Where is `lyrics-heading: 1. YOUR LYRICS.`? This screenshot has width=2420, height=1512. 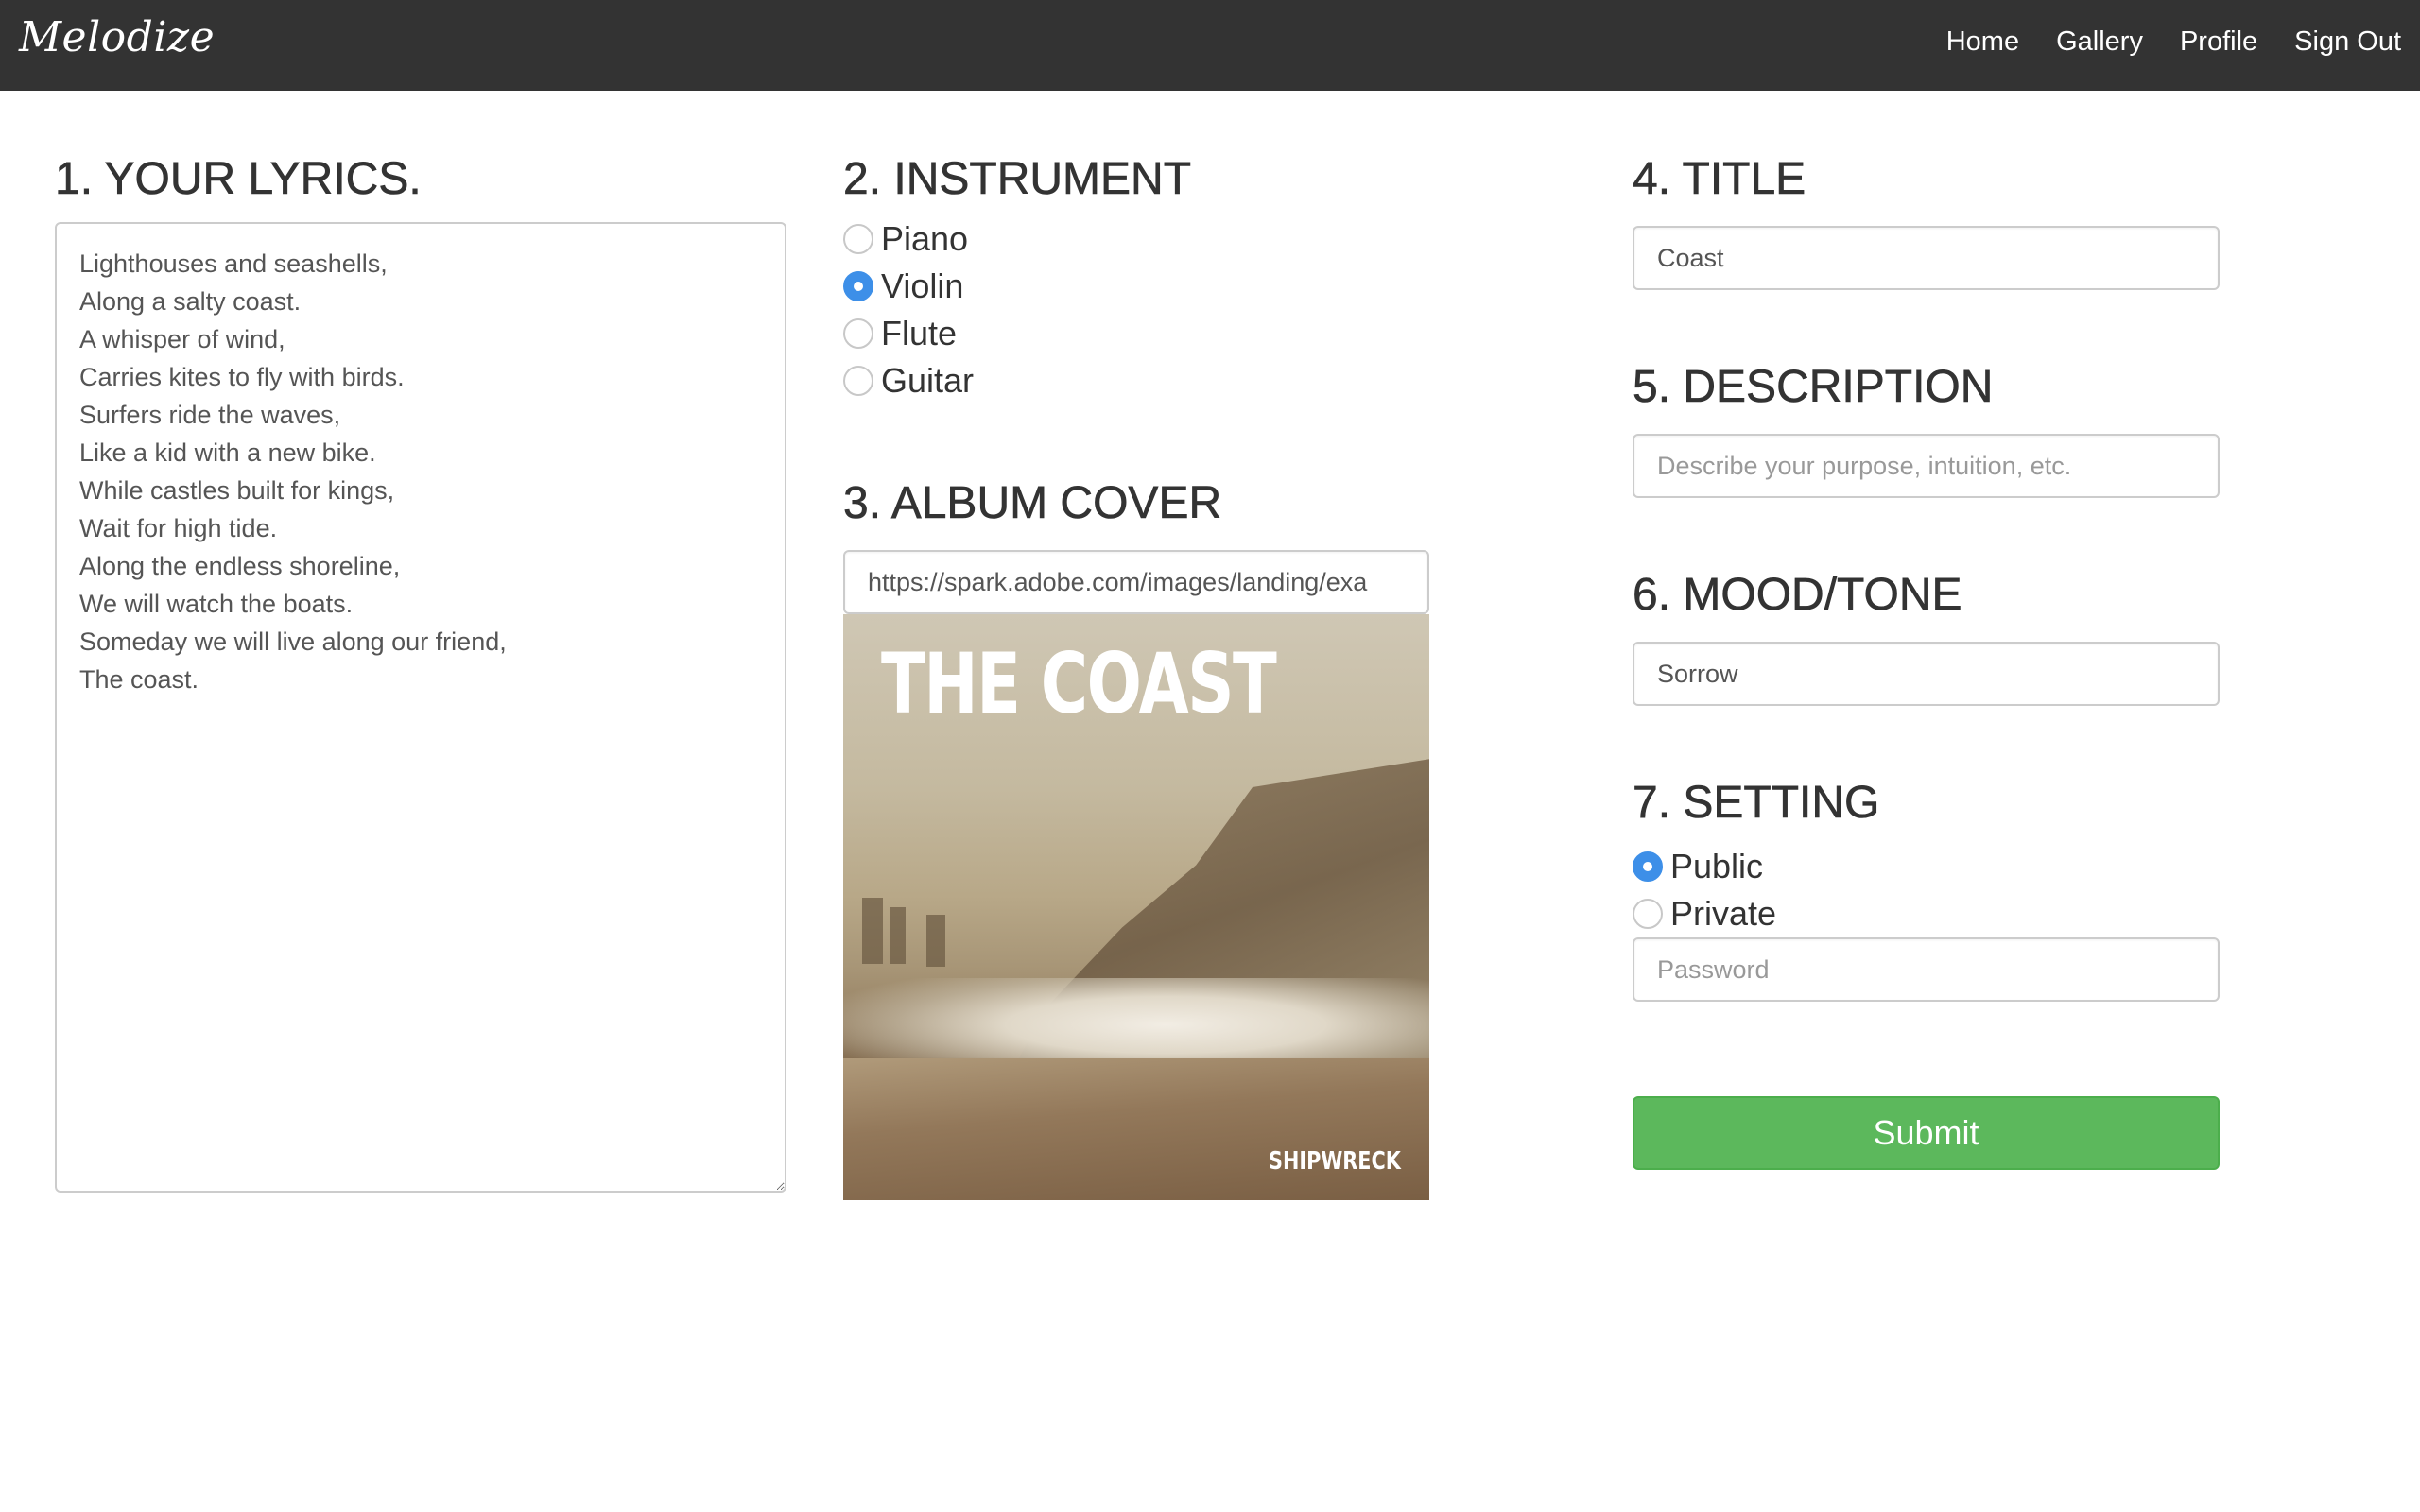
lyrics-heading: 1. YOUR LYRICS. is located at coordinates (238, 179).